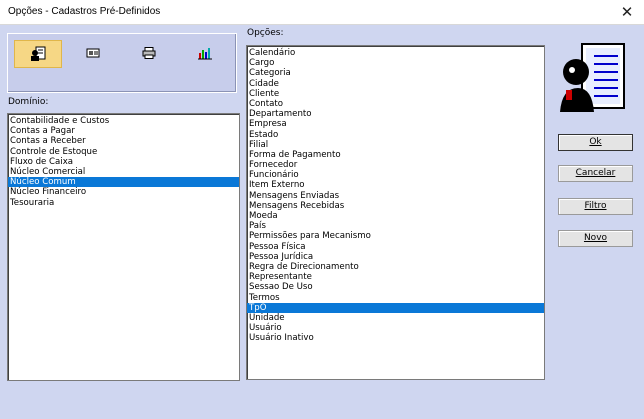 The height and width of the screenshot is (419, 644). I want to click on opcoes-list-item: Termos, so click(395, 298).